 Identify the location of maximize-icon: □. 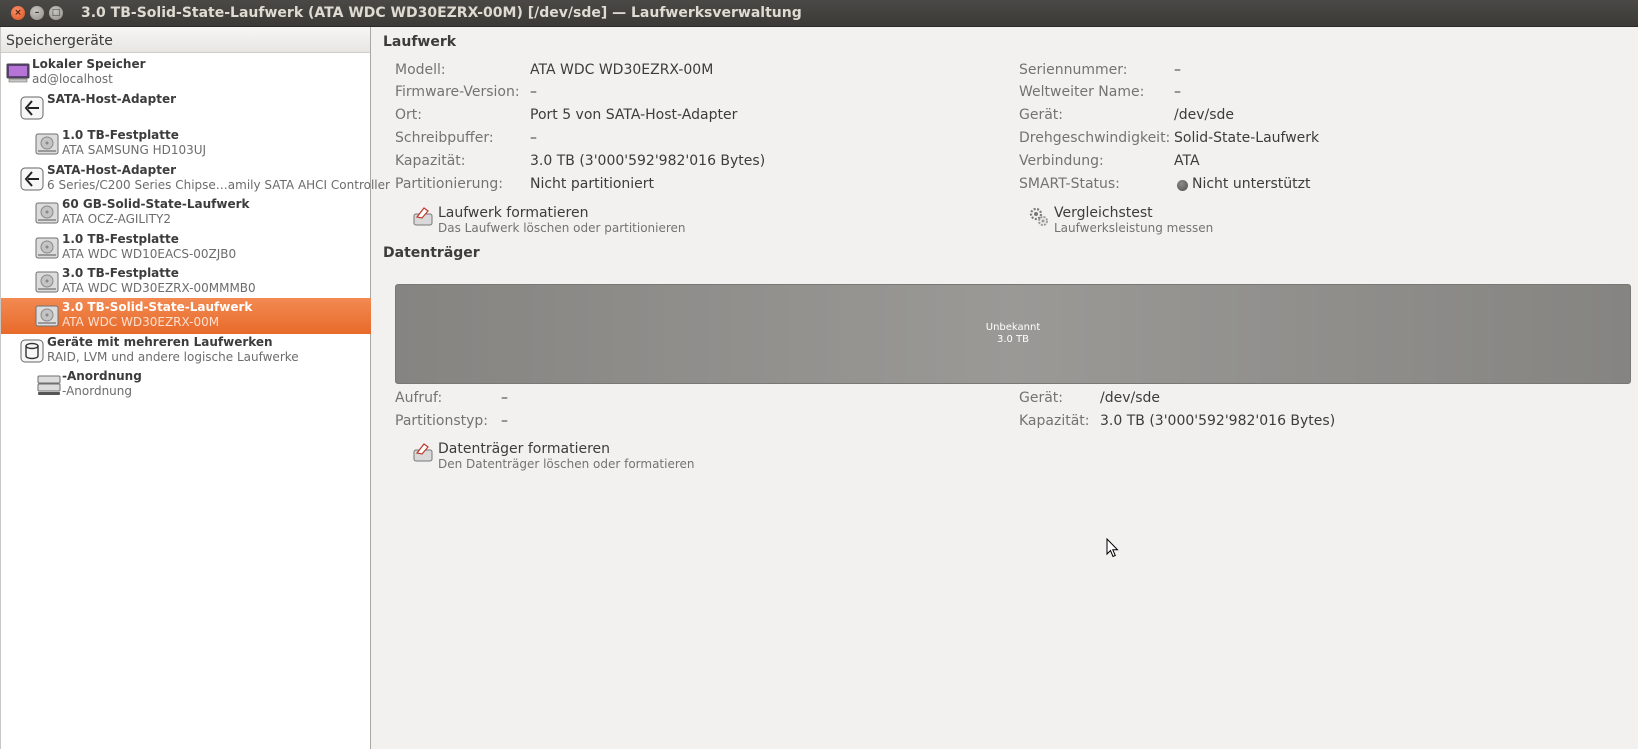
(56, 12).